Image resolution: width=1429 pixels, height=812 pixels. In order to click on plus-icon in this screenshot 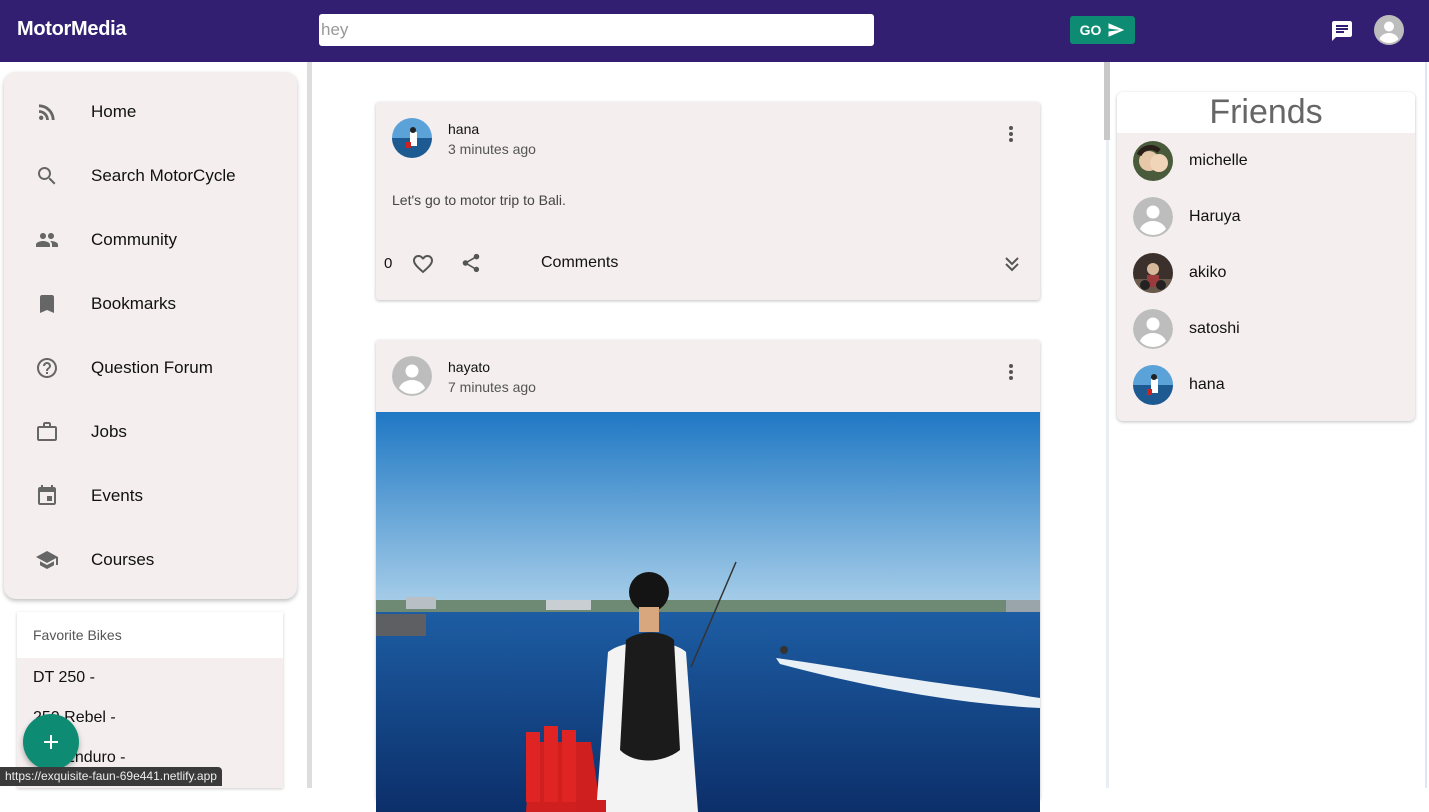, I will do `click(51, 742)`.